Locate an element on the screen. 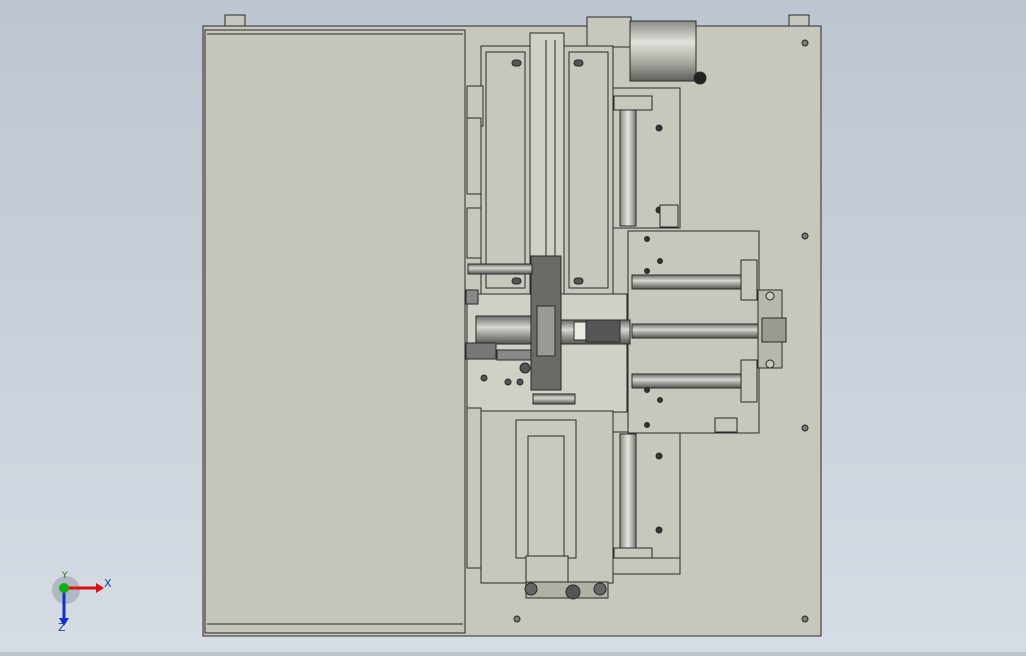 The width and height of the screenshot is (1026, 656). coordinate-triad: X Y Z is located at coordinates (87, 604).